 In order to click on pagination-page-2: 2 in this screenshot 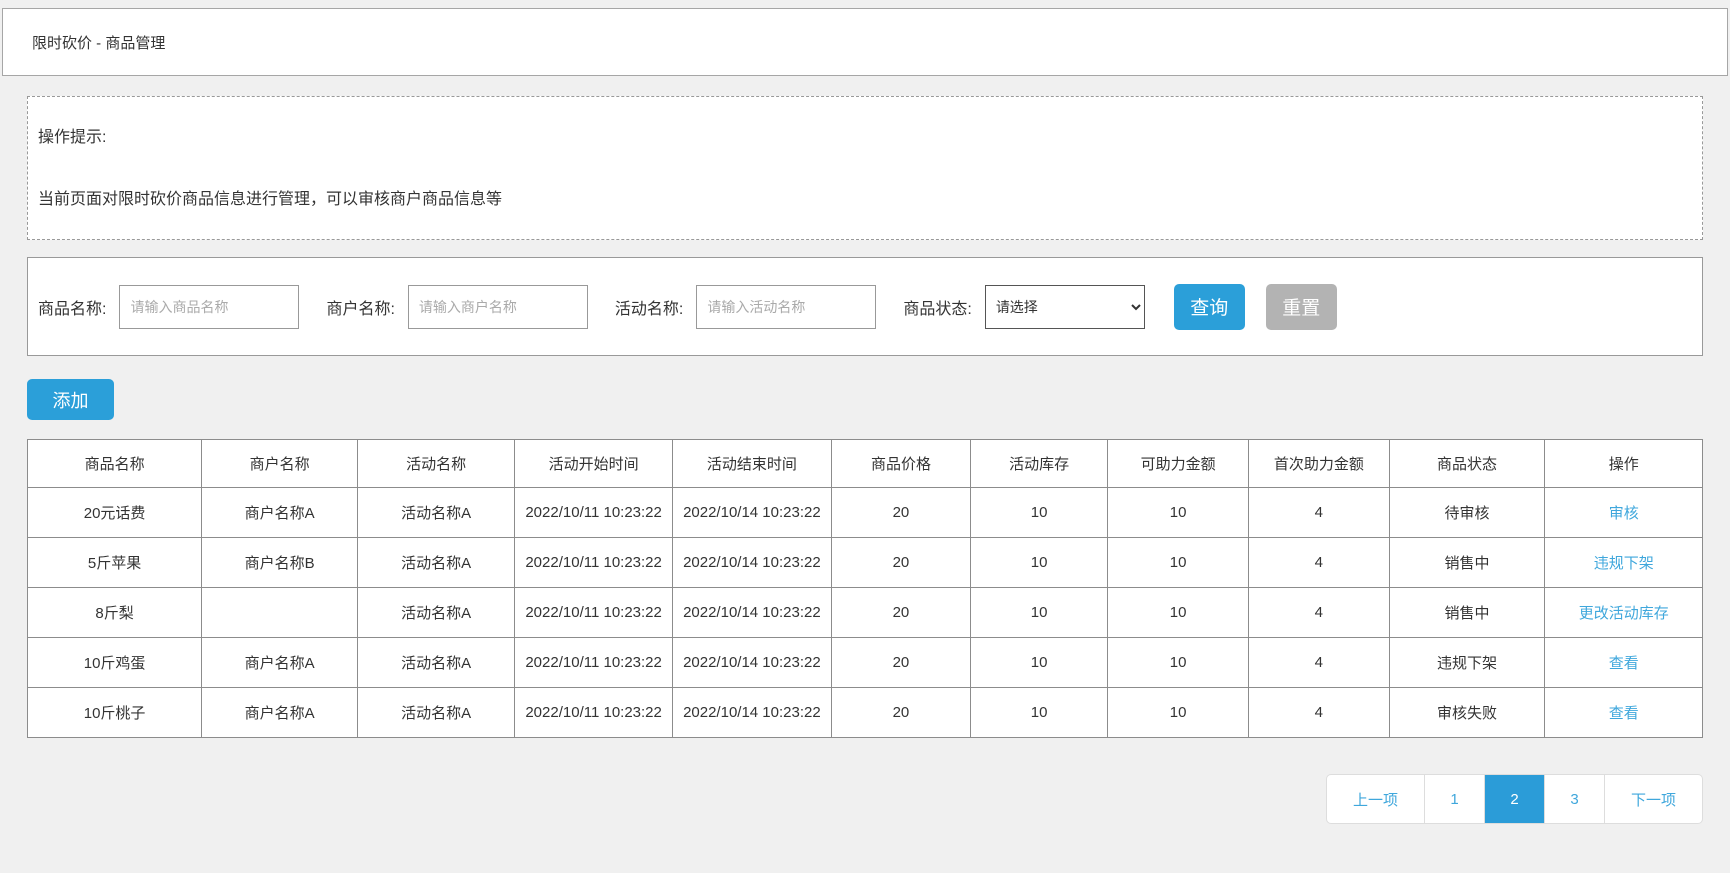, I will do `click(1513, 799)`.